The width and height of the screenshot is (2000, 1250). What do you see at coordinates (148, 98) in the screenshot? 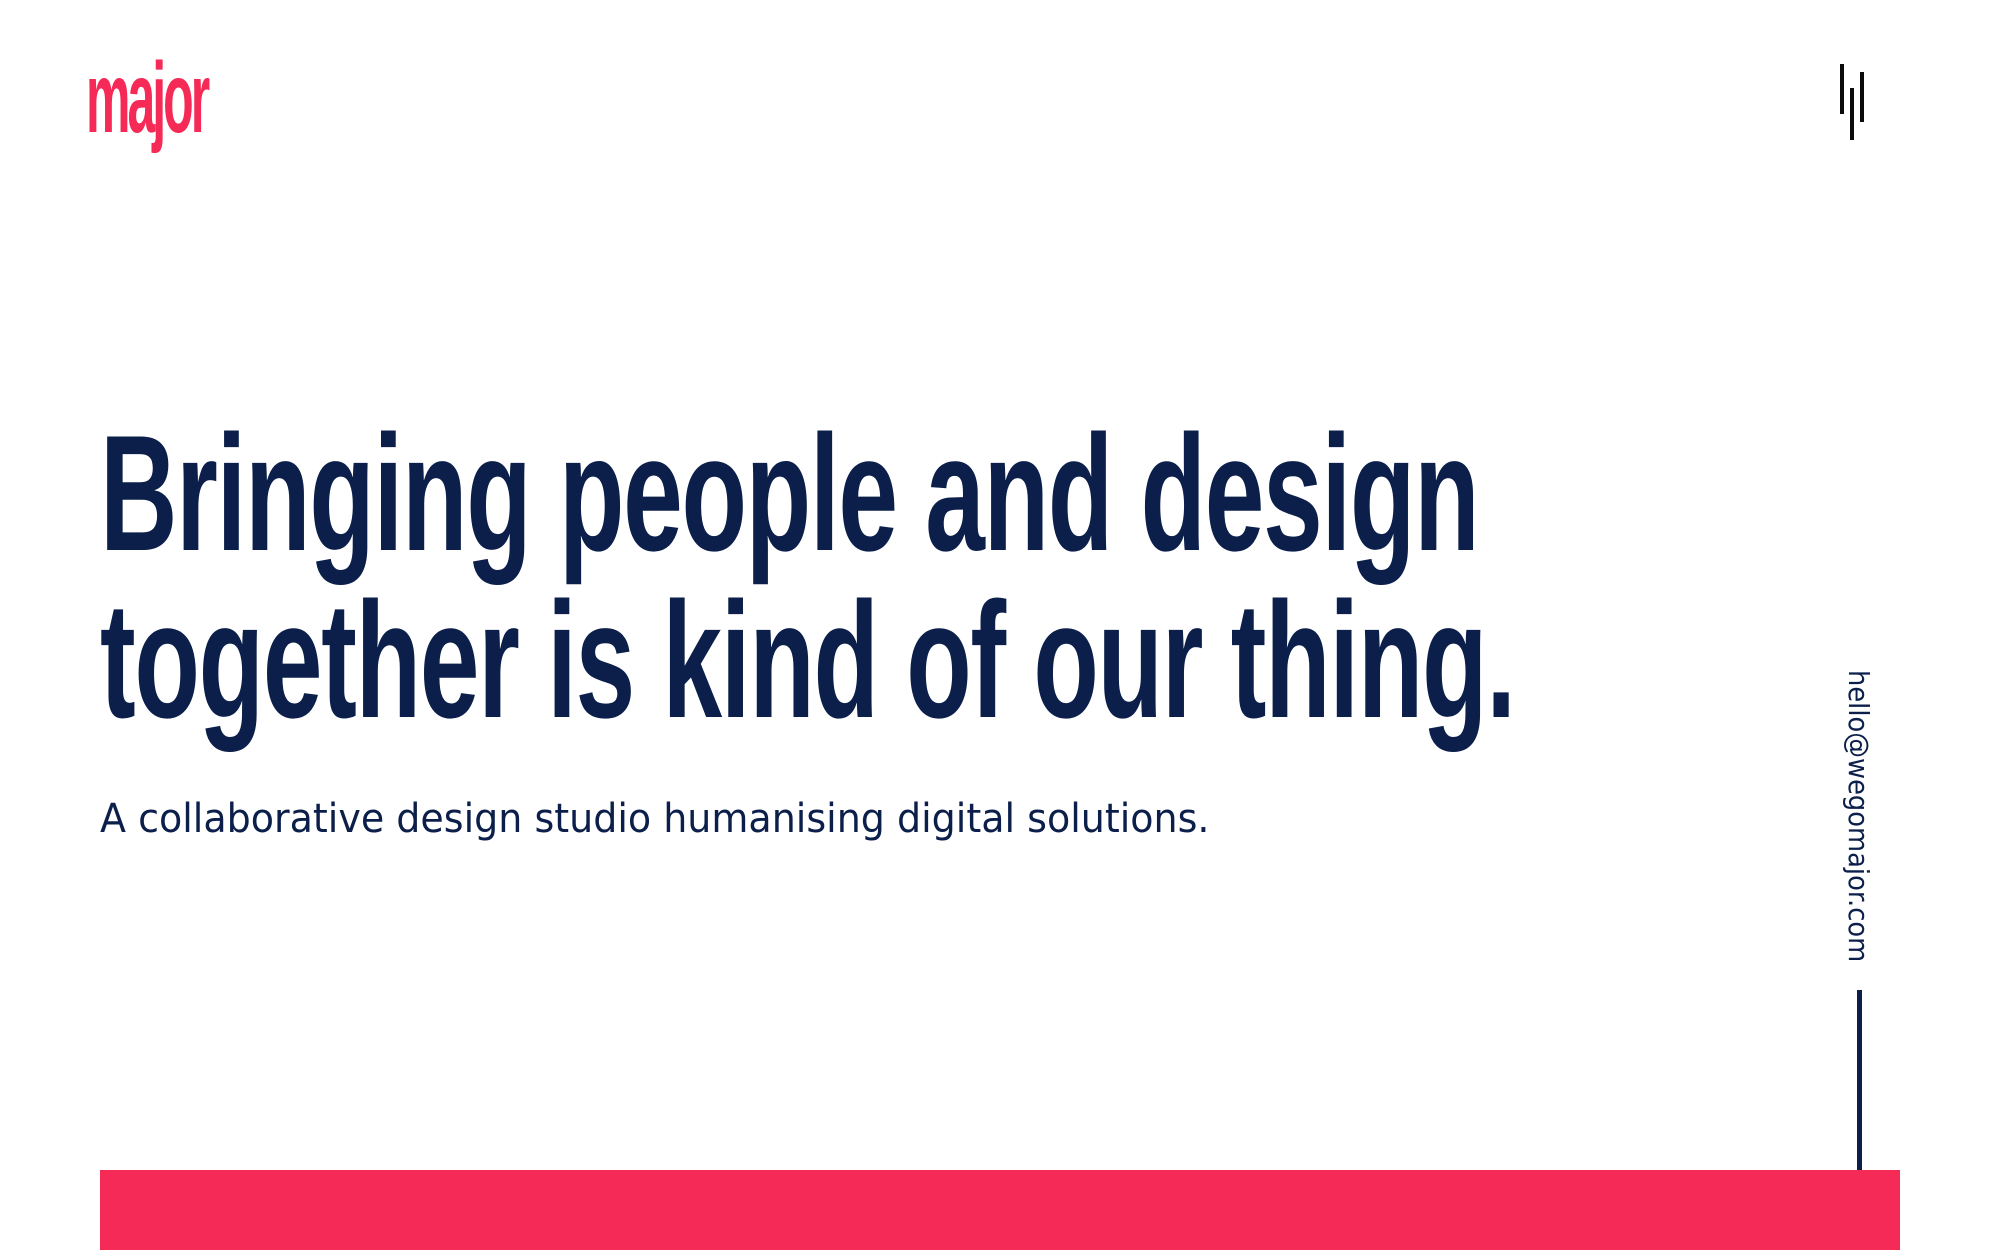
I see `brand-logo: major` at bounding box center [148, 98].